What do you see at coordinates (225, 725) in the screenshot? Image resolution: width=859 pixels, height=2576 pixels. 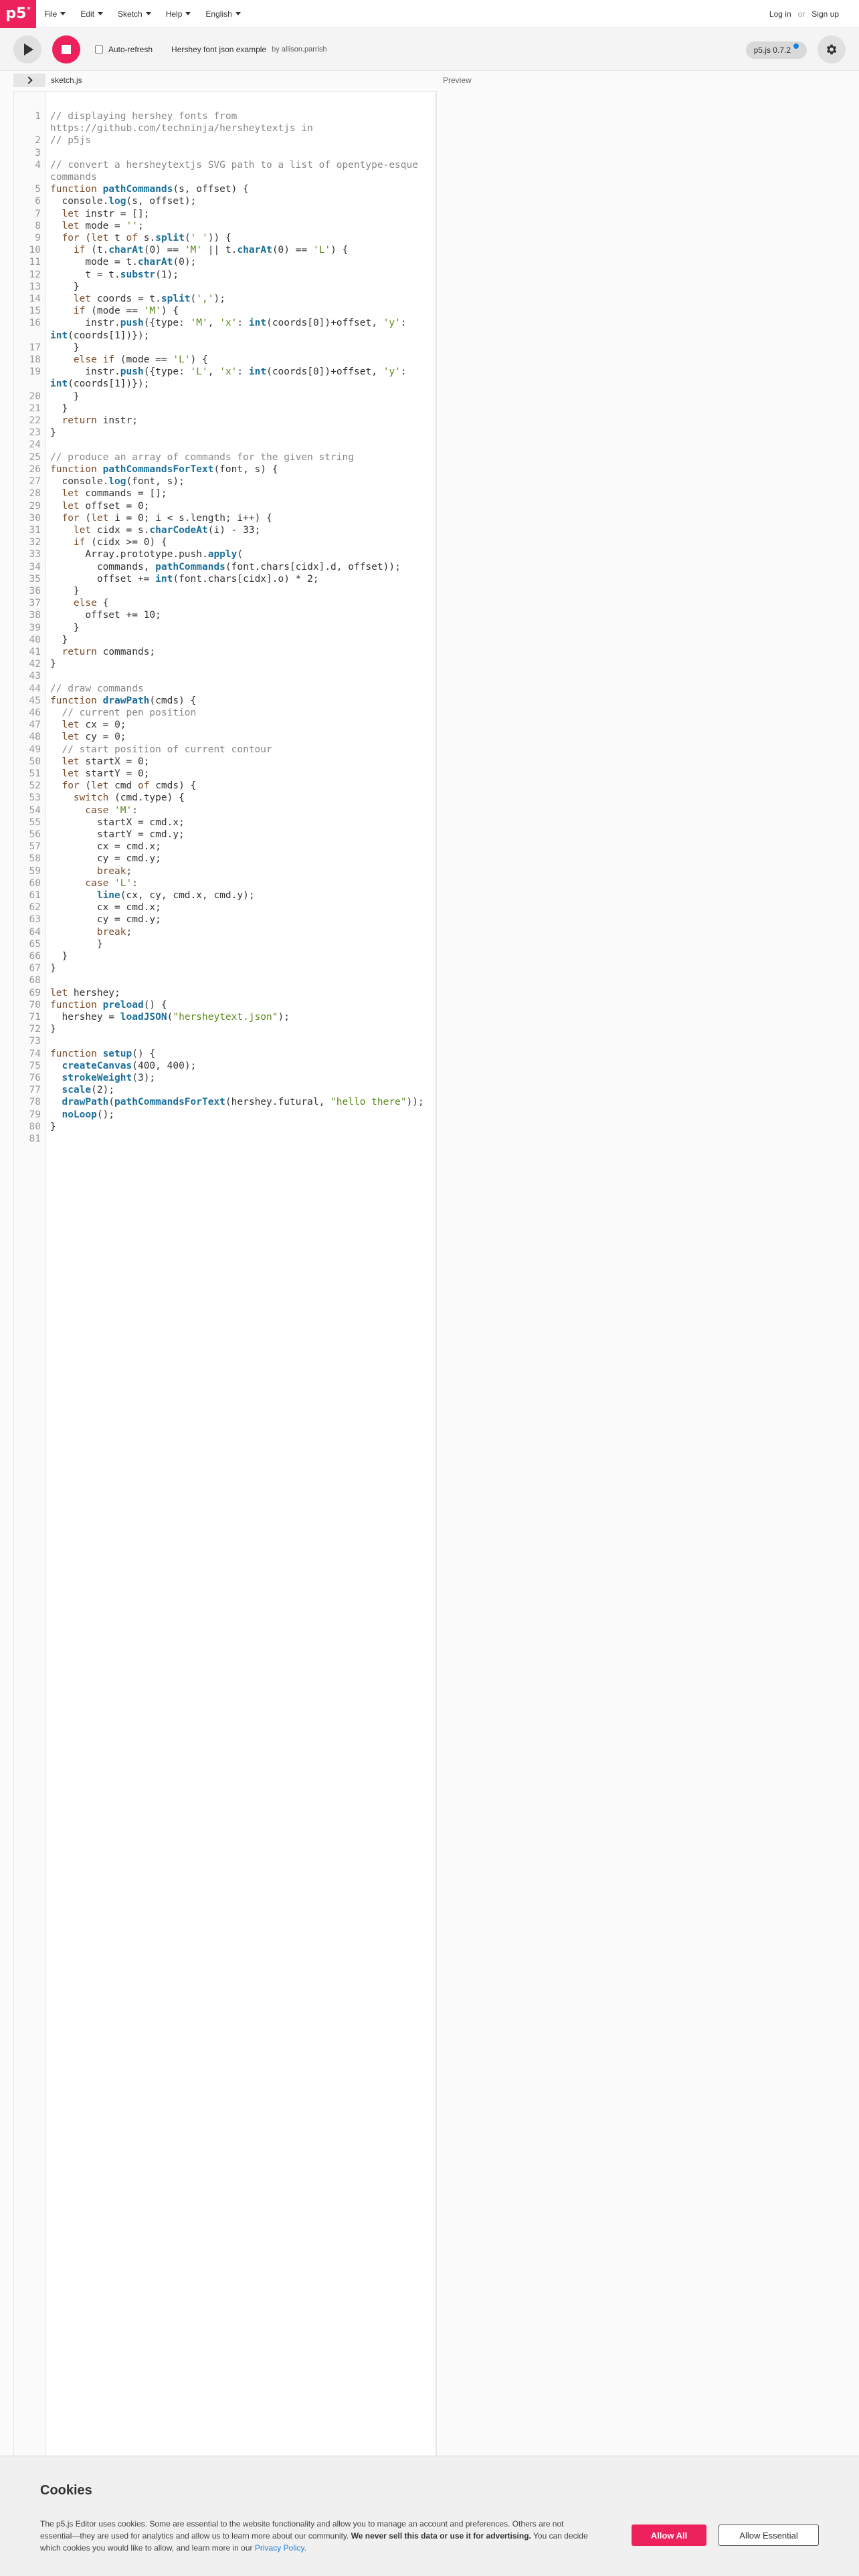 I see `code-line: 47 let cx = 0;` at bounding box center [225, 725].